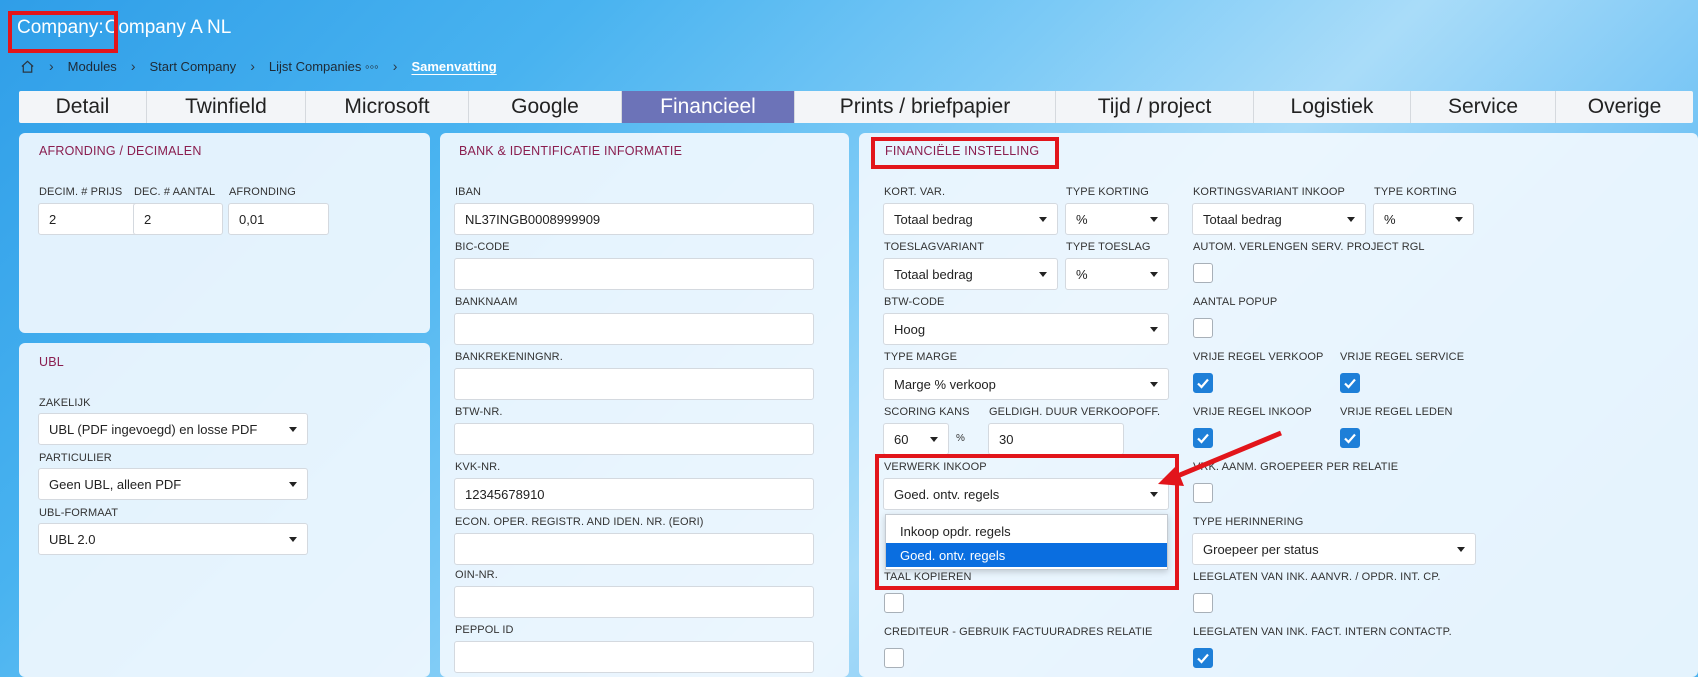  I want to click on ubl-formaat-select: UBL 2.0, so click(173, 539).